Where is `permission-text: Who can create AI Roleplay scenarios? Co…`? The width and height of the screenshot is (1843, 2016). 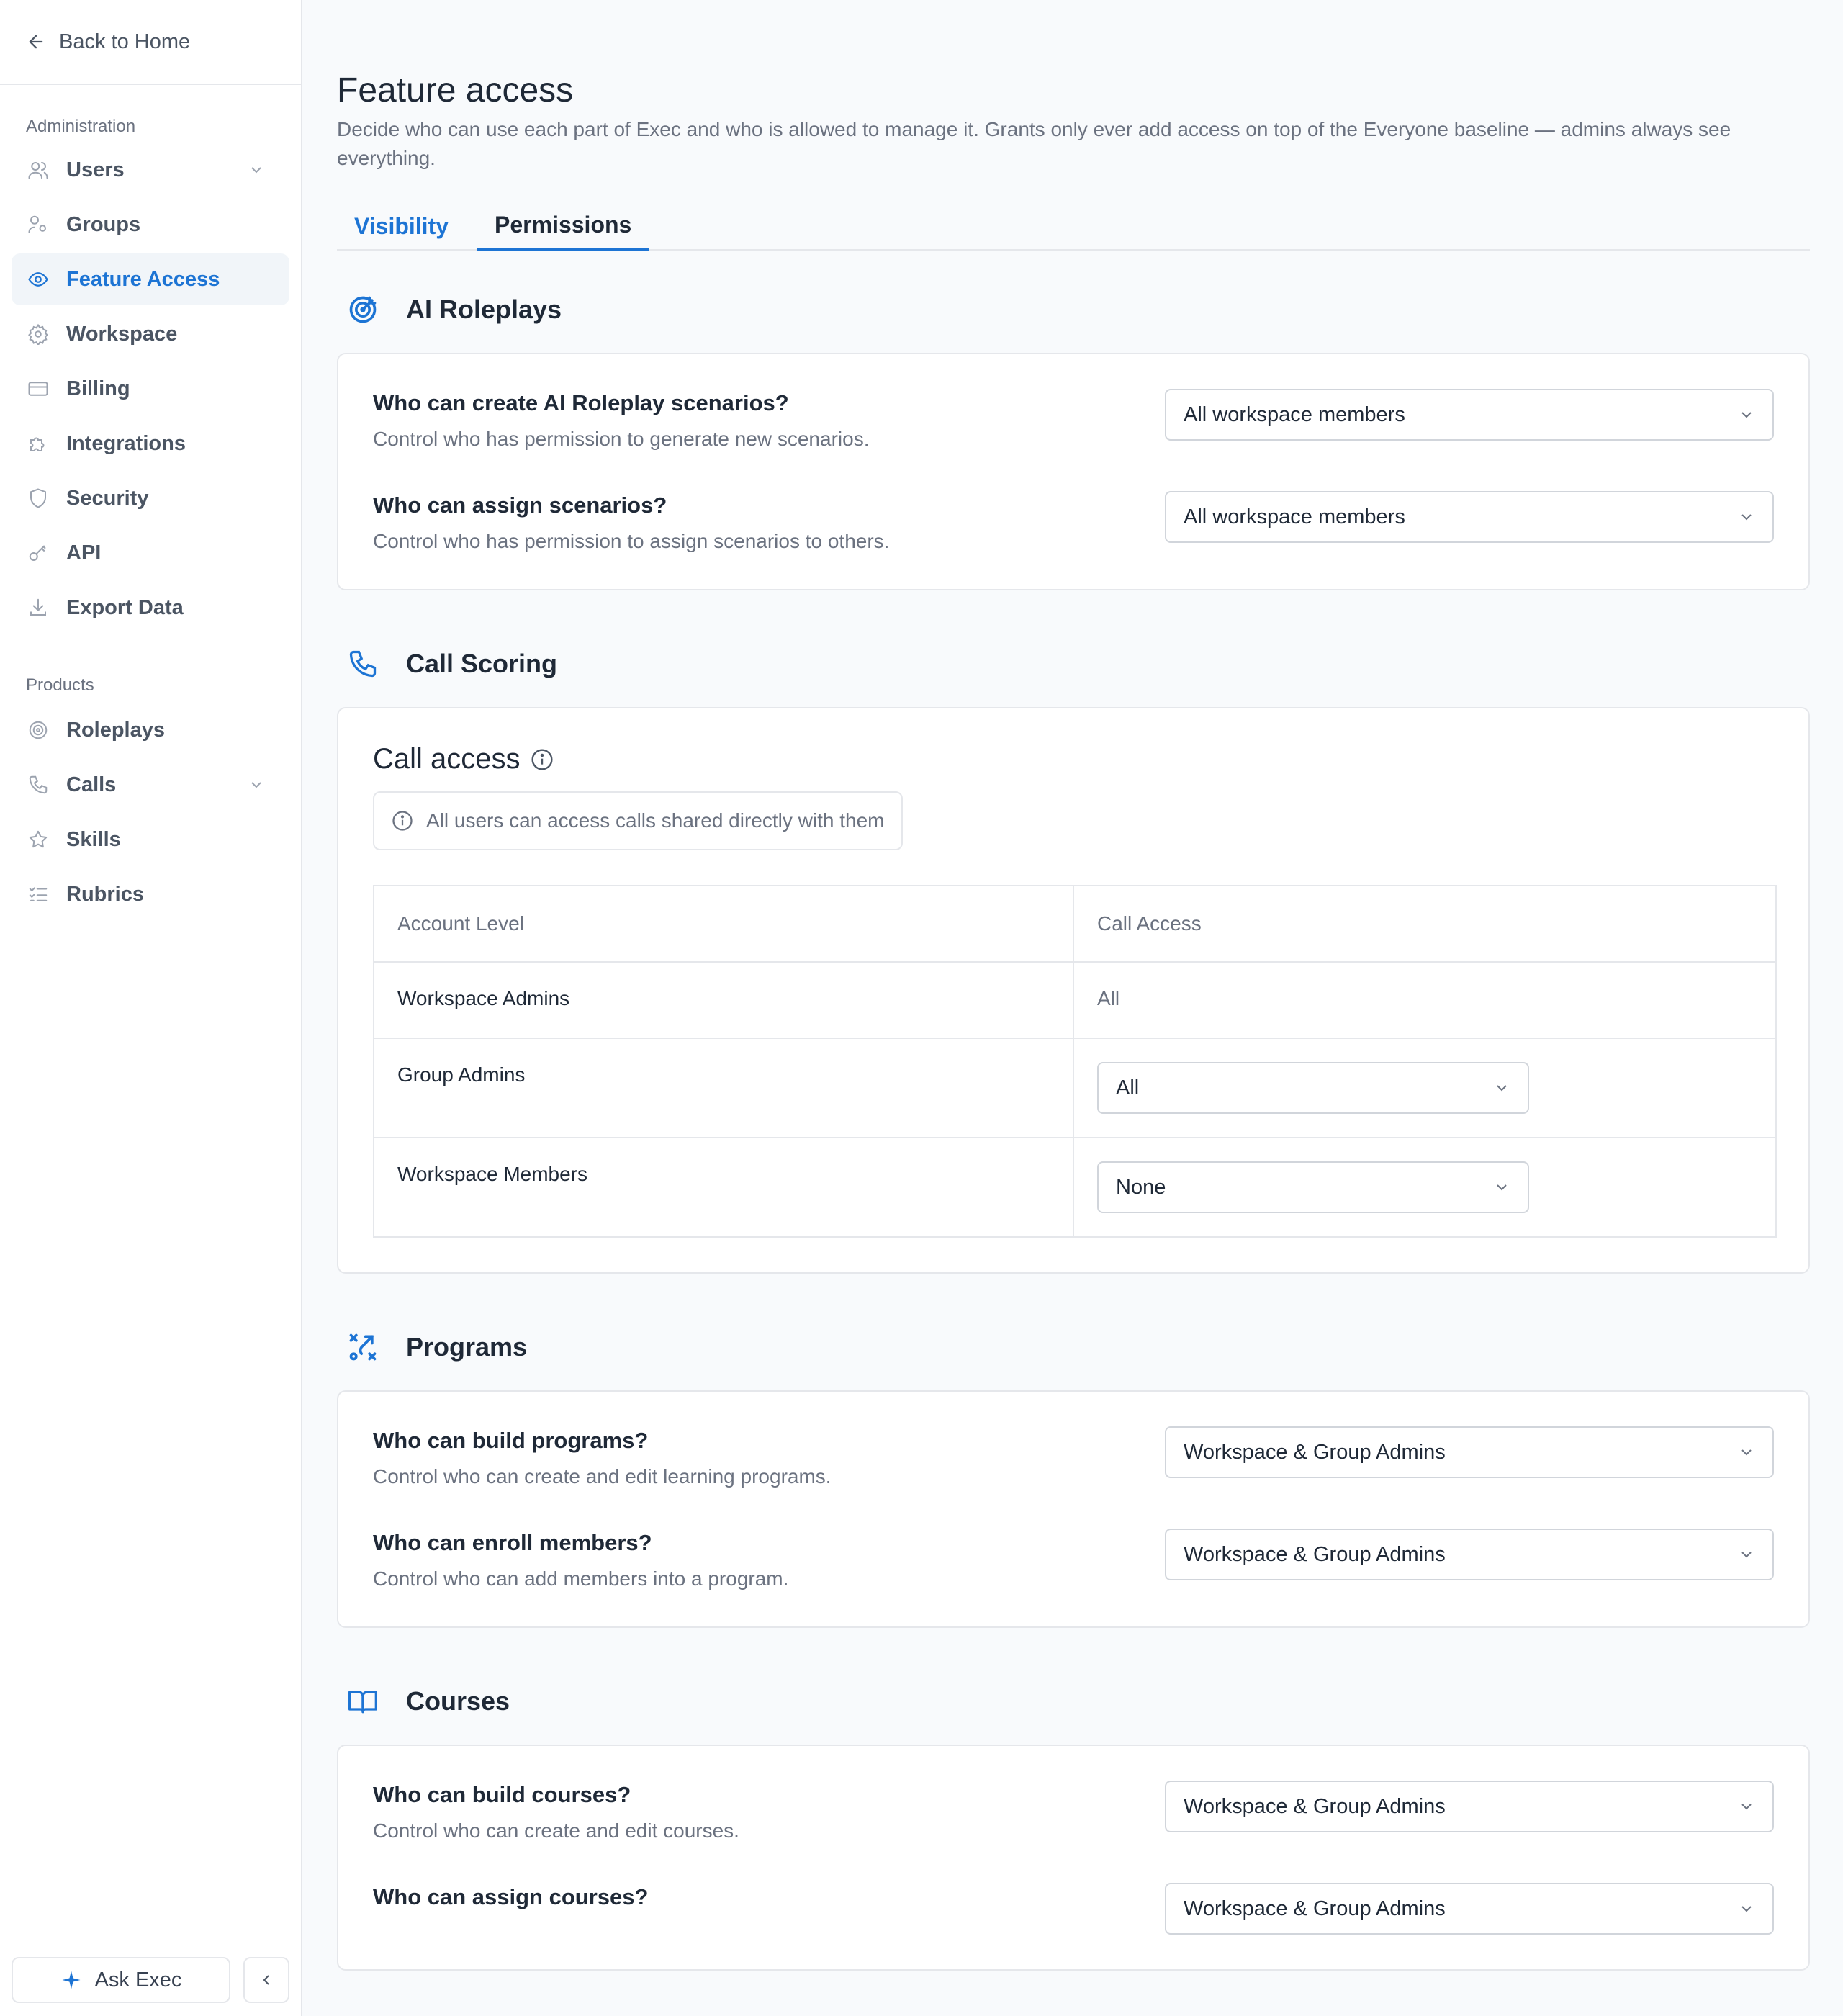 permission-text: Who can create AI Roleplay scenarios? Co… is located at coordinates (621, 420).